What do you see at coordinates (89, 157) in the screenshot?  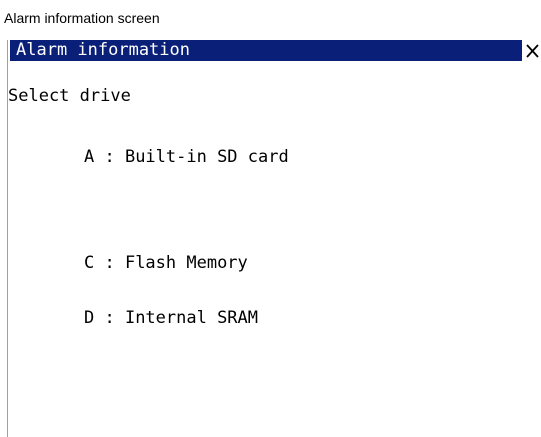 I see `drive-letter: A` at bounding box center [89, 157].